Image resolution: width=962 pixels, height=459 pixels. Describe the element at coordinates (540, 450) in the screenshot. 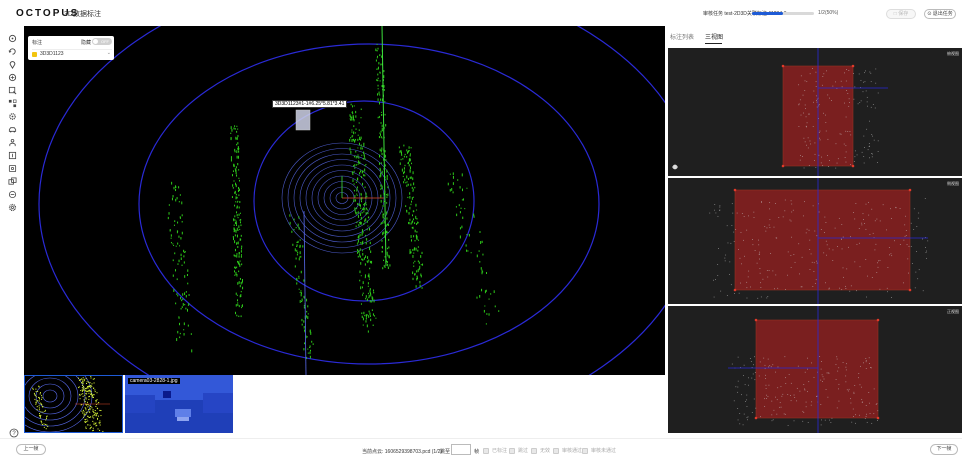

I see `check-invalid: 无效` at that location.